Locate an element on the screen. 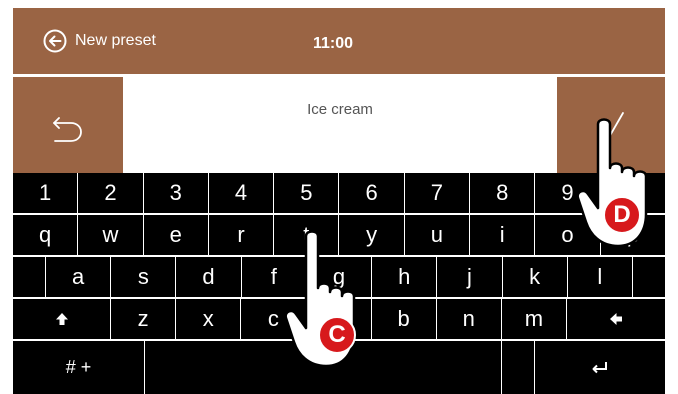  undo-button is located at coordinates (68, 125).